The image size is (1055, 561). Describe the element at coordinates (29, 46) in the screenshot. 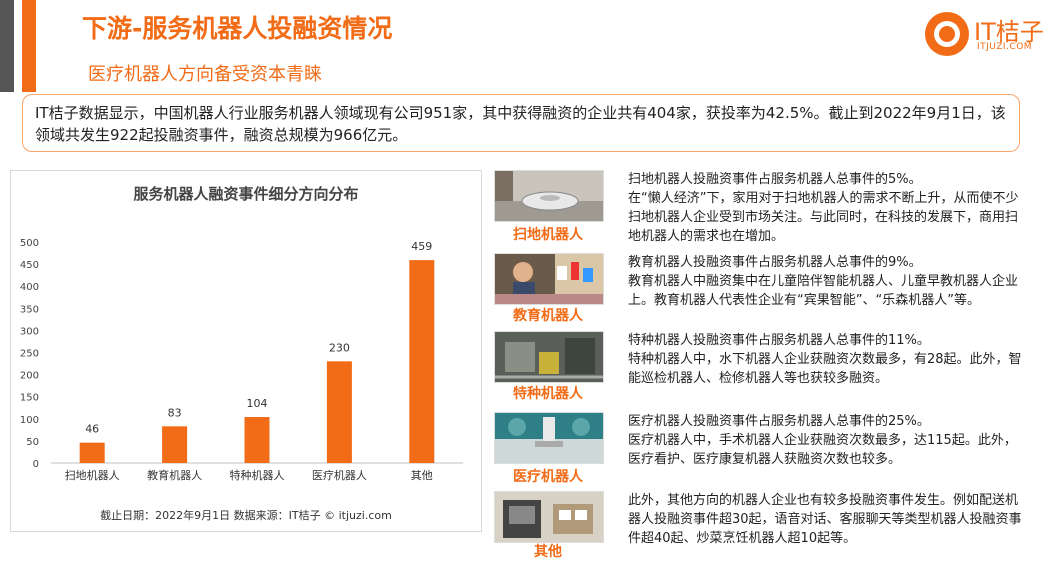

I see `decor-bar-orange` at that location.